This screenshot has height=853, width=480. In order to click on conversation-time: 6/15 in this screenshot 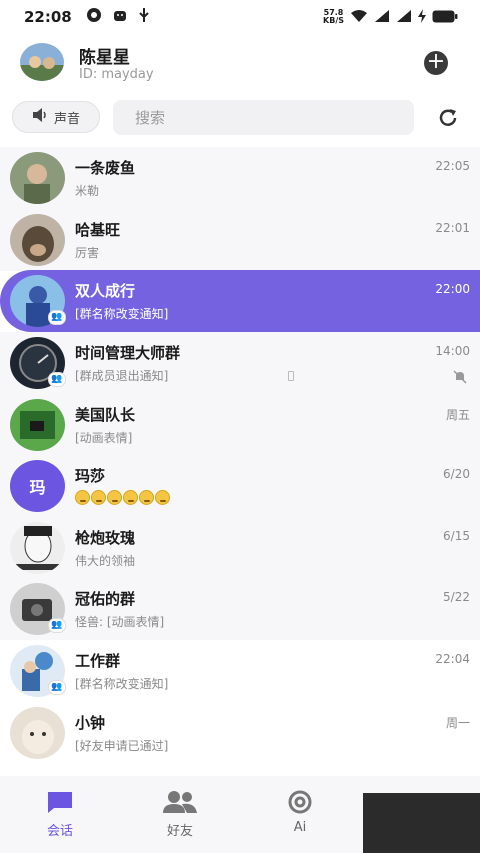, I will do `click(456, 536)`.